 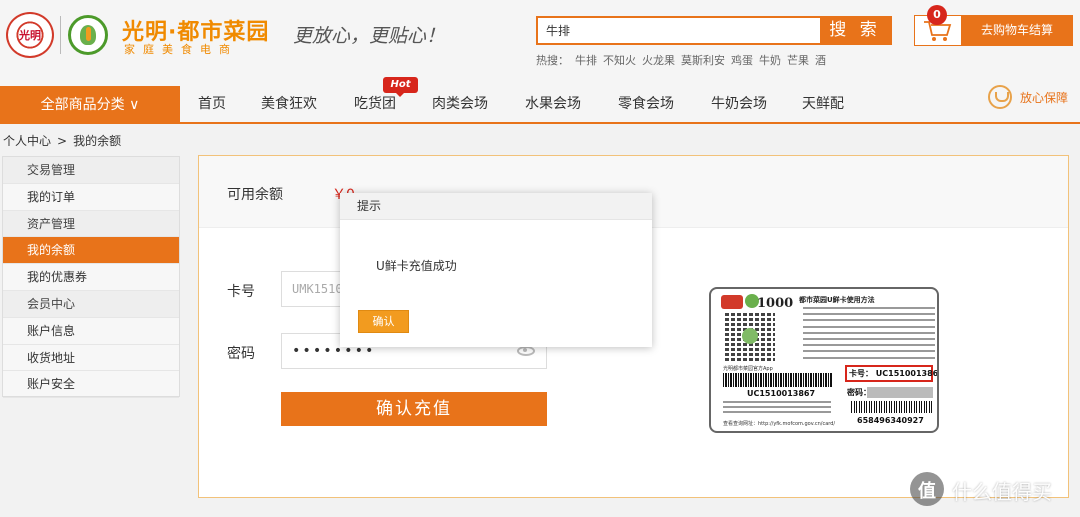 What do you see at coordinates (496, 206) in the screenshot?
I see `dialog-title: 提示` at bounding box center [496, 206].